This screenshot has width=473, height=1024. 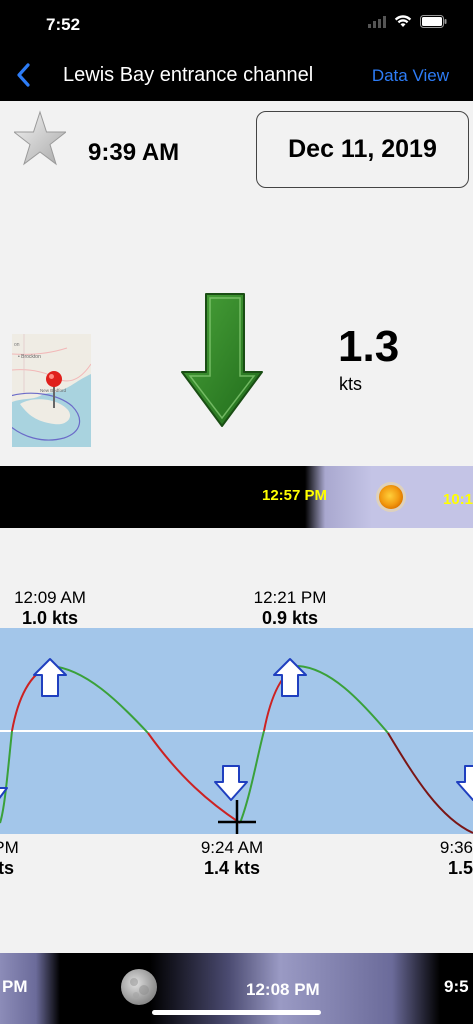 I want to click on status-bar: 7:52, so click(x=236, y=25).